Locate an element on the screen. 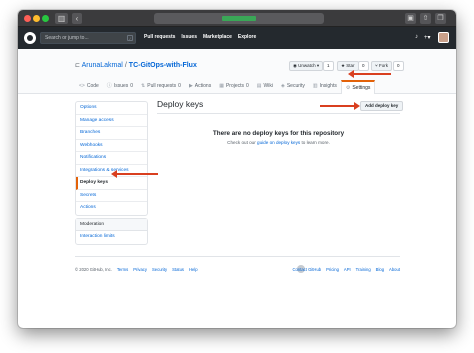  search-input: Search or jump to... / is located at coordinates (88, 38).